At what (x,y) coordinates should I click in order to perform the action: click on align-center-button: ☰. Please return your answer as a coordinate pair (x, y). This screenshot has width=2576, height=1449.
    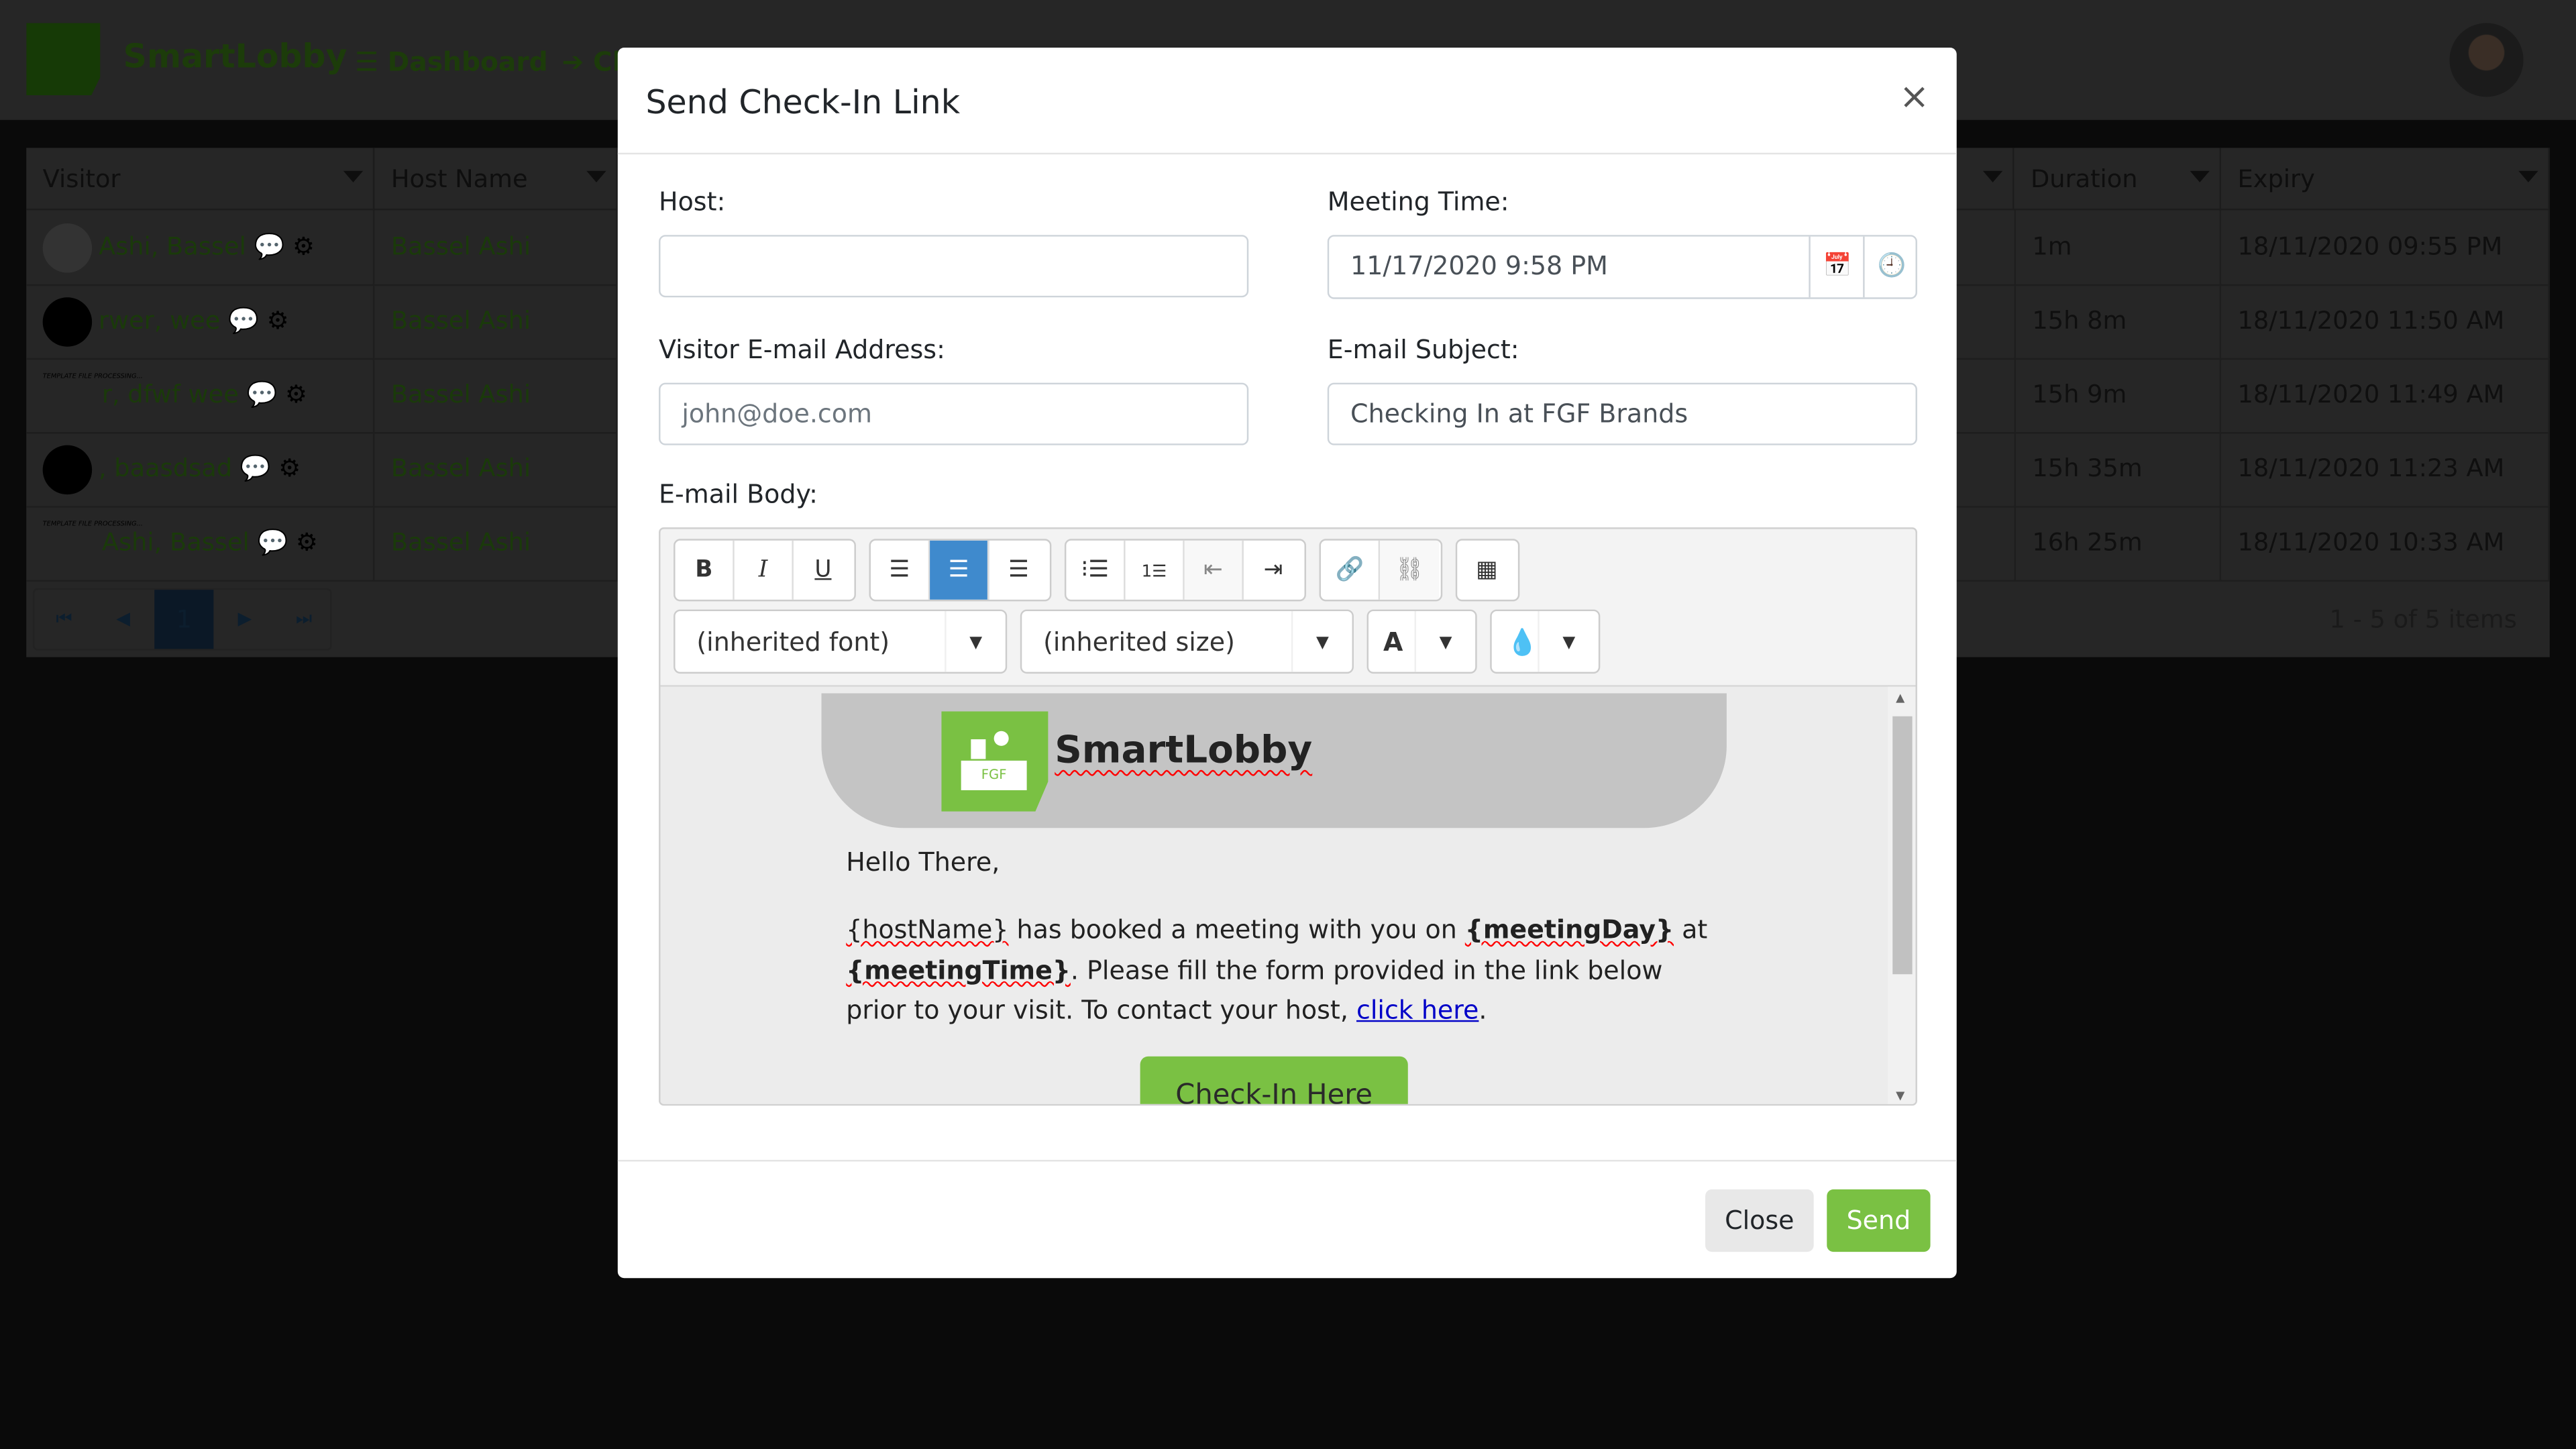
    Looking at the image, I should click on (959, 570).